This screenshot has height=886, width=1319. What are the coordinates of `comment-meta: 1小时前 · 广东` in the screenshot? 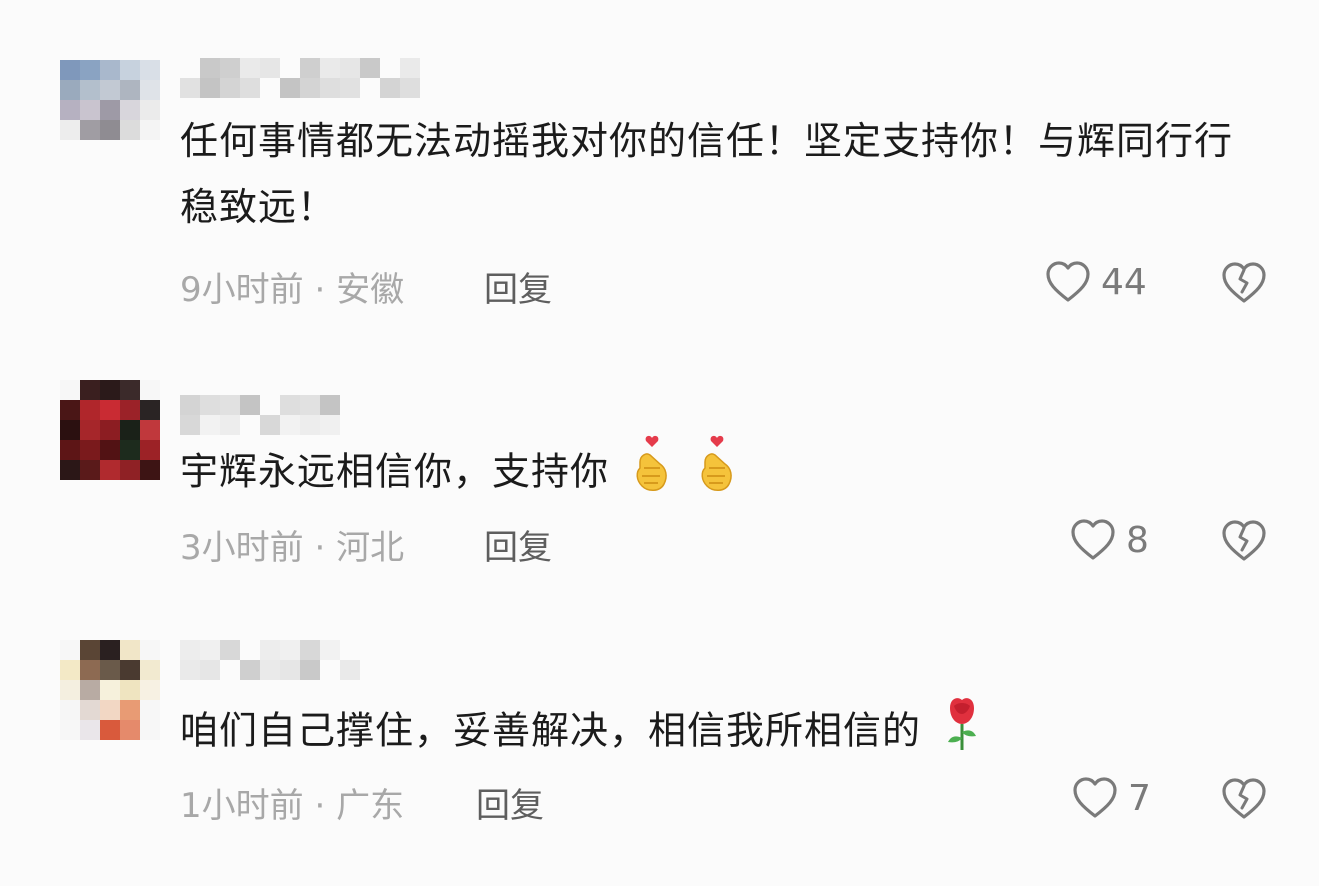 It's located at (292, 802).